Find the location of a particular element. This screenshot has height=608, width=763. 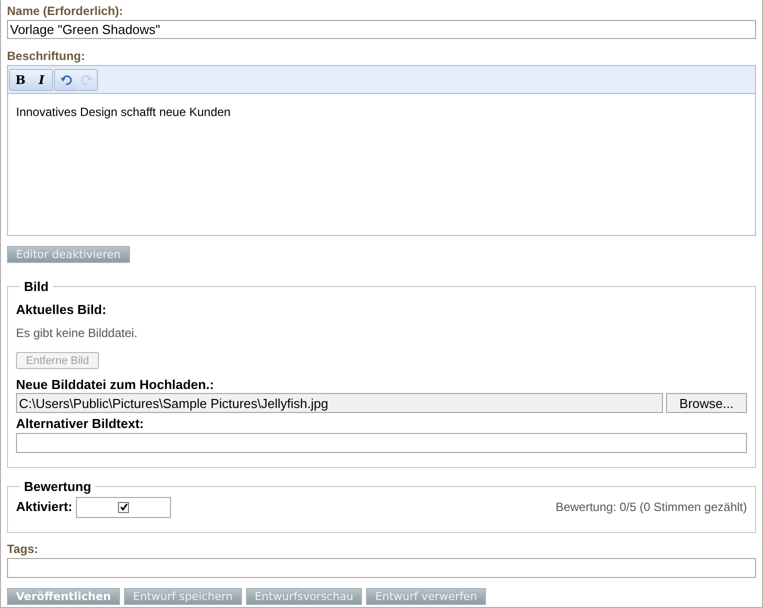

undo-button is located at coordinates (65, 80).